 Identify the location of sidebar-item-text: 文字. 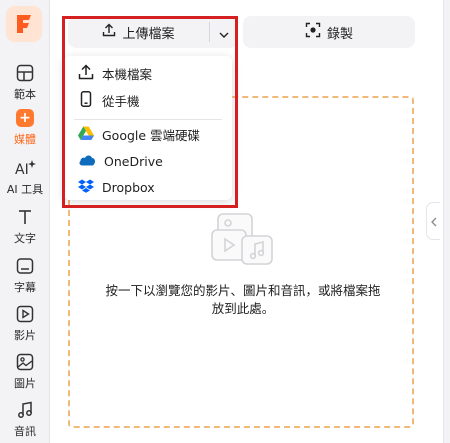
(25, 228).